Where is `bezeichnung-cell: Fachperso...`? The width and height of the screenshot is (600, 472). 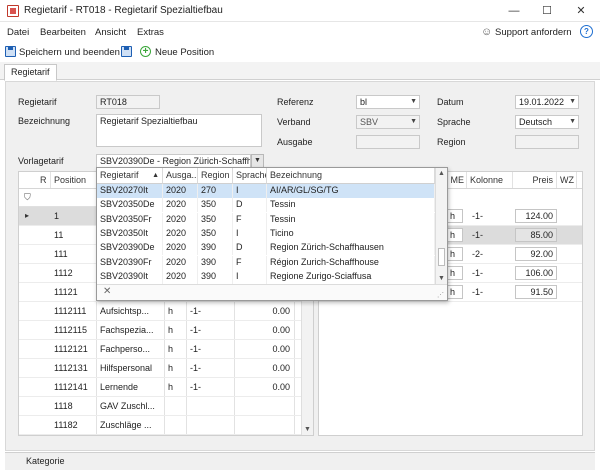 bezeichnung-cell: Fachperso... is located at coordinates (131, 349).